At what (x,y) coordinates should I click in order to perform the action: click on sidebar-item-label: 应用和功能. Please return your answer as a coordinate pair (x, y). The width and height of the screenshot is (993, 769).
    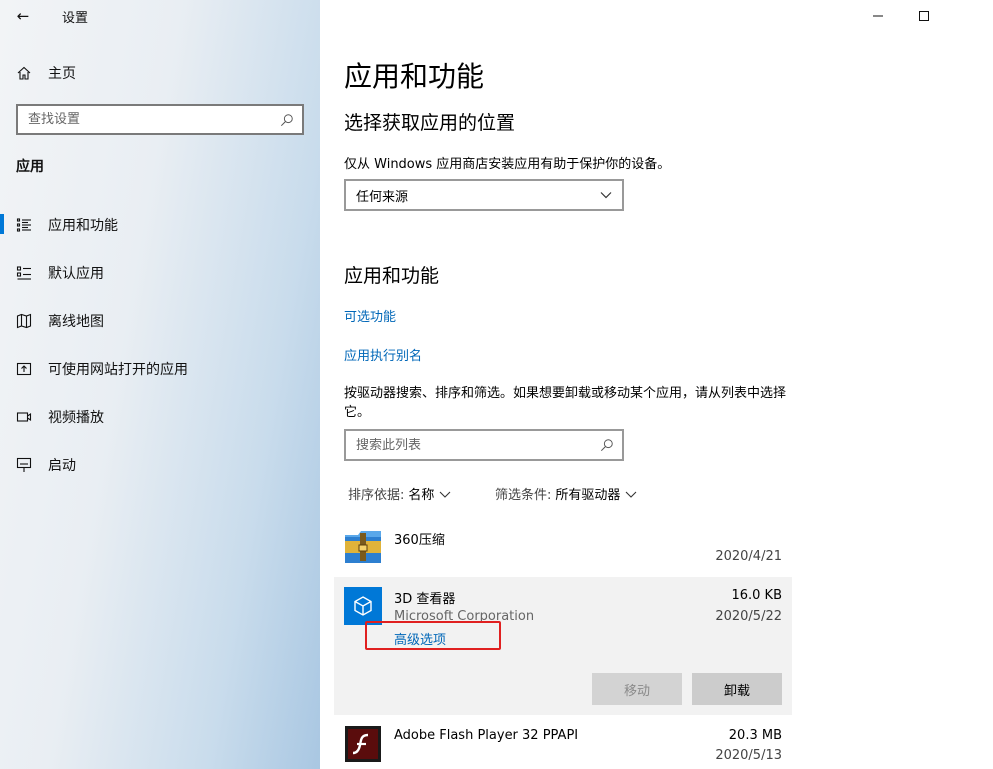
    Looking at the image, I should click on (83, 226).